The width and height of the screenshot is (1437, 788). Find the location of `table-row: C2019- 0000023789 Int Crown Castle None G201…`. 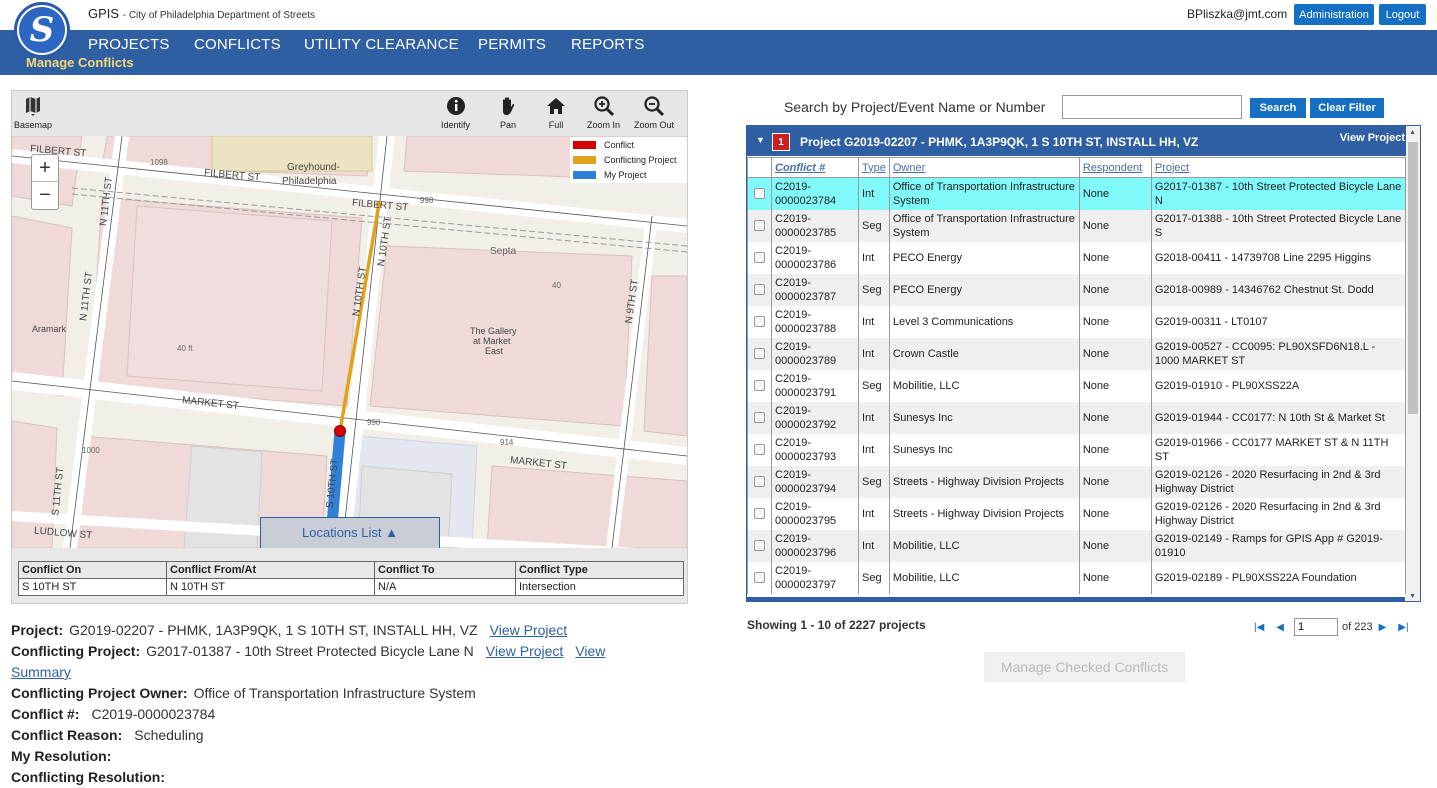

table-row: C2019- 0000023789 Int Crown Castle None G201… is located at coordinates (1077, 353).